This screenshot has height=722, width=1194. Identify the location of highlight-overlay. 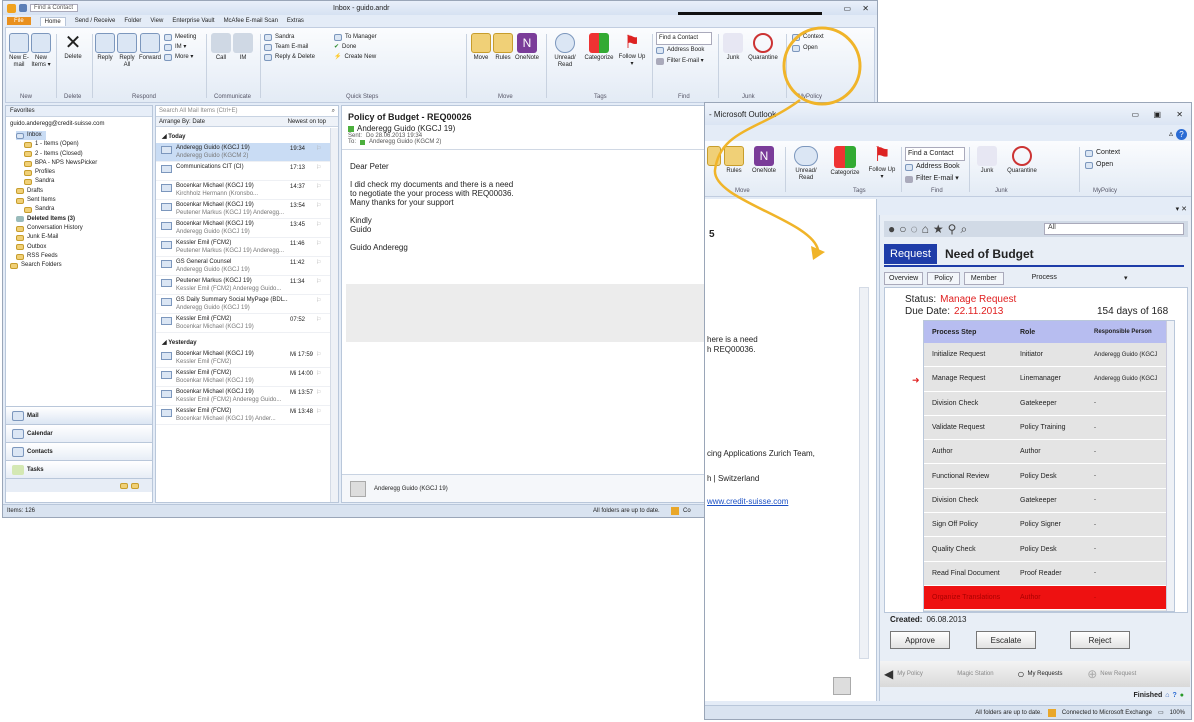
(787, 143).